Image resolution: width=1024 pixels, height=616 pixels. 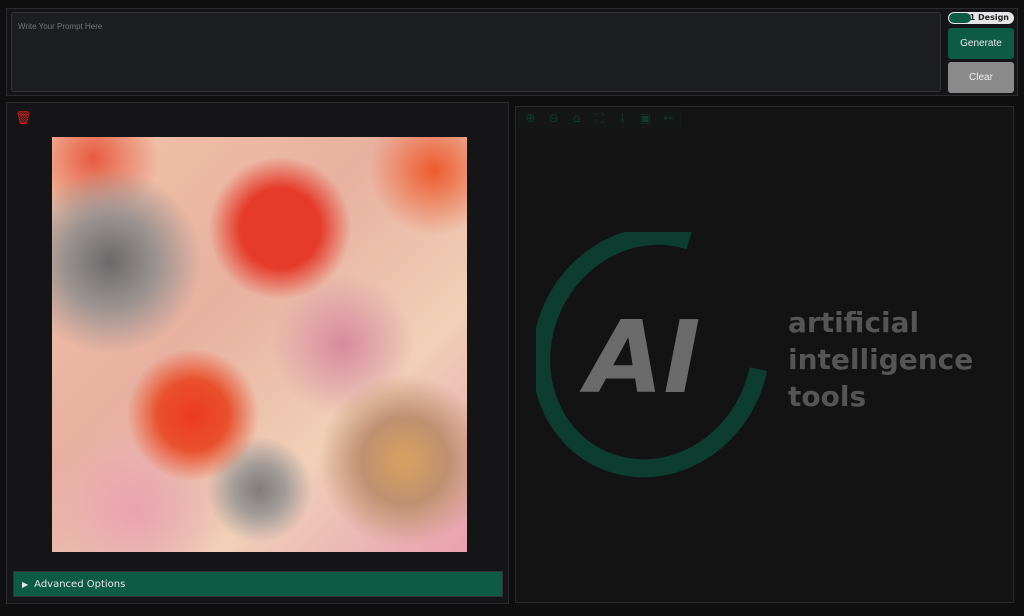 I want to click on advanced-options-toggle: ▶ Advanced Options, so click(x=258, y=584).